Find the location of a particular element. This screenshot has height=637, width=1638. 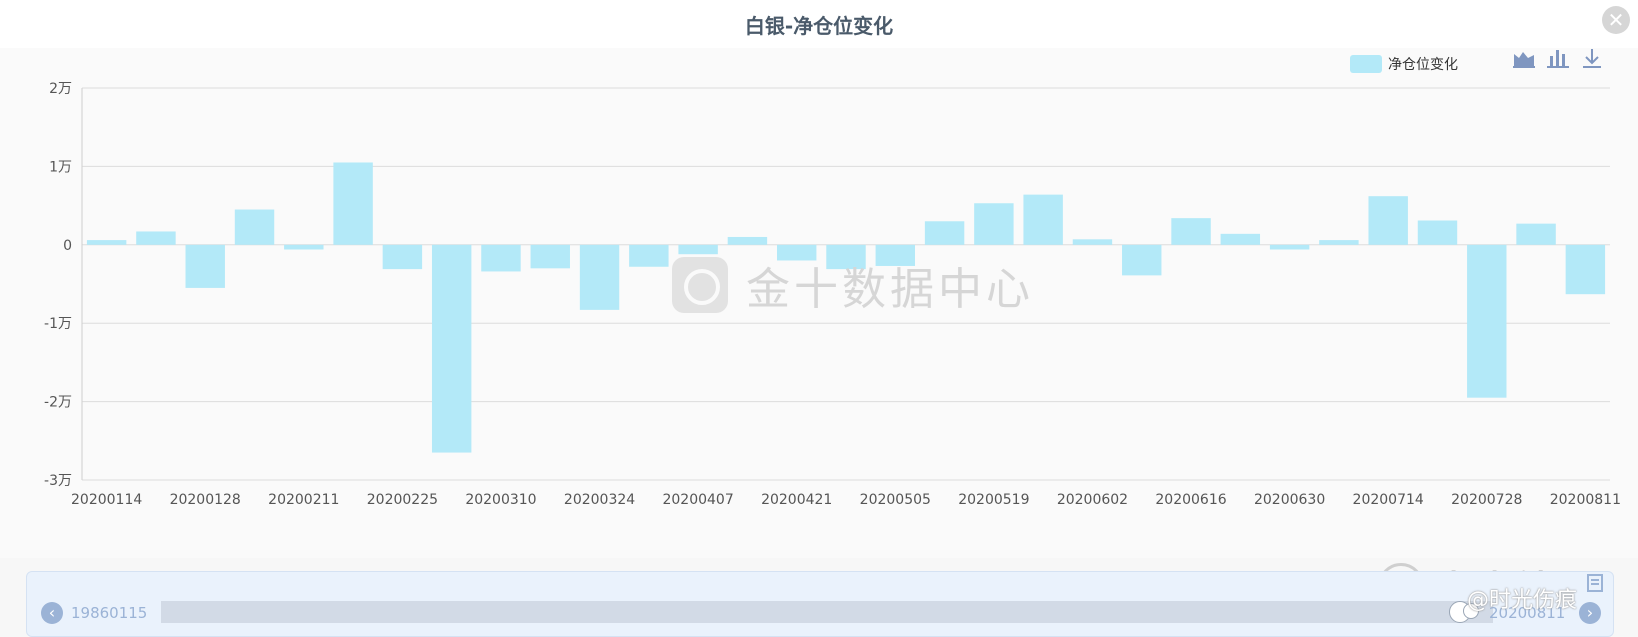

y-tick-label: 0 is located at coordinates (67, 246).